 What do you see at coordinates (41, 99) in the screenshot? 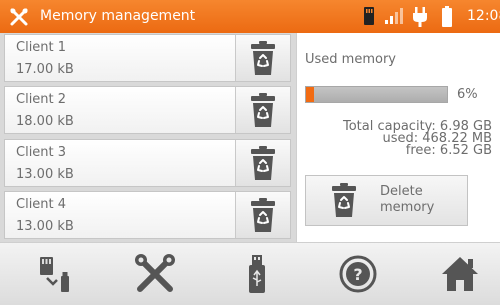
I see `client-name: Client 2` at bounding box center [41, 99].